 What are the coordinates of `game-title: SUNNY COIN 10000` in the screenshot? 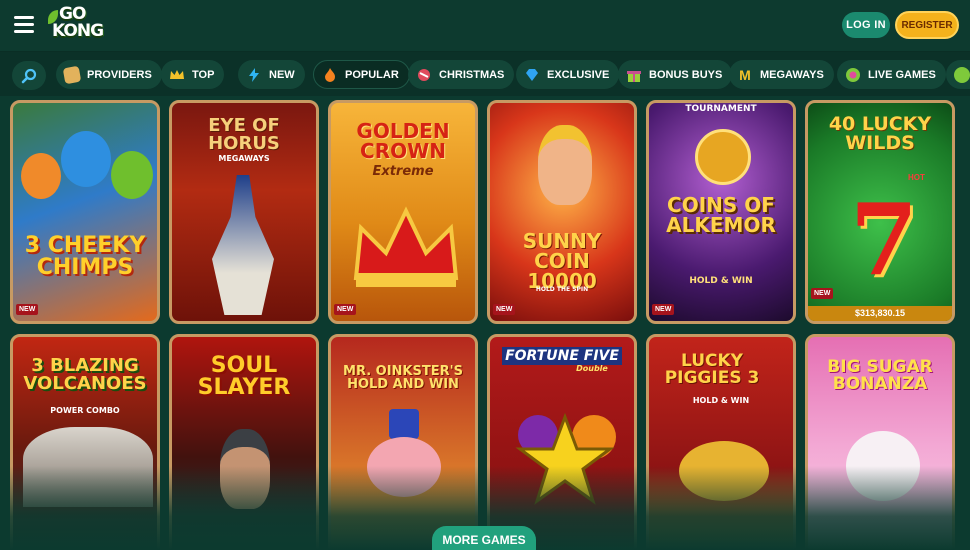 It's located at (562, 261).